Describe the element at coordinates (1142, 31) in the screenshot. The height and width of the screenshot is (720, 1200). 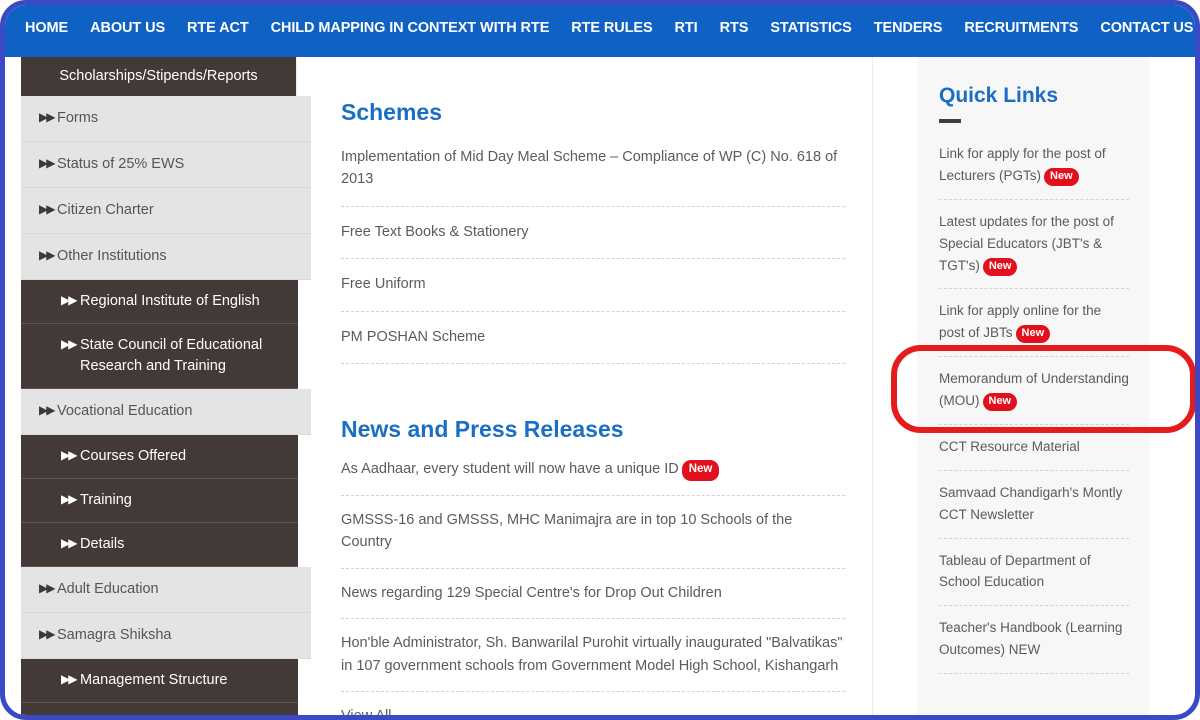
I see `nav-item-contact-us: CONTACT US` at that location.